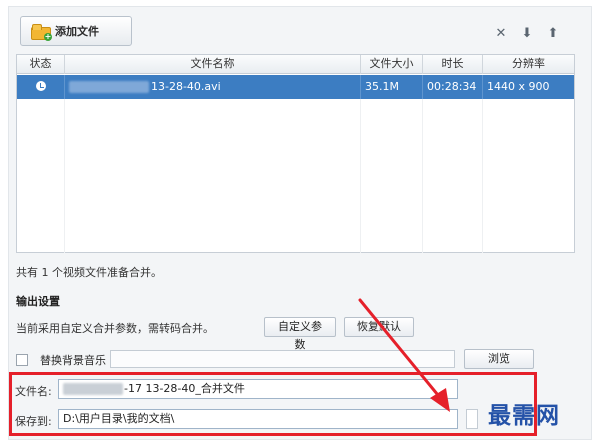 The width and height of the screenshot is (604, 446). Describe the element at coordinates (89, 272) in the screenshot. I see `summary-text: 共有 1 个视频文件准备合并。` at that location.